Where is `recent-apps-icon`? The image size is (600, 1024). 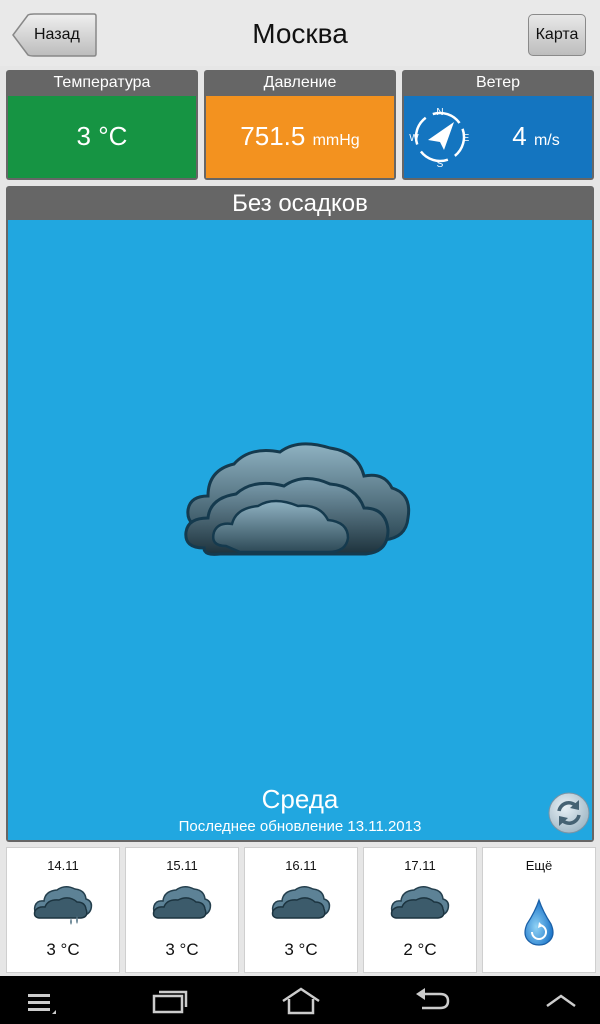 recent-apps-icon is located at coordinates (170, 1001).